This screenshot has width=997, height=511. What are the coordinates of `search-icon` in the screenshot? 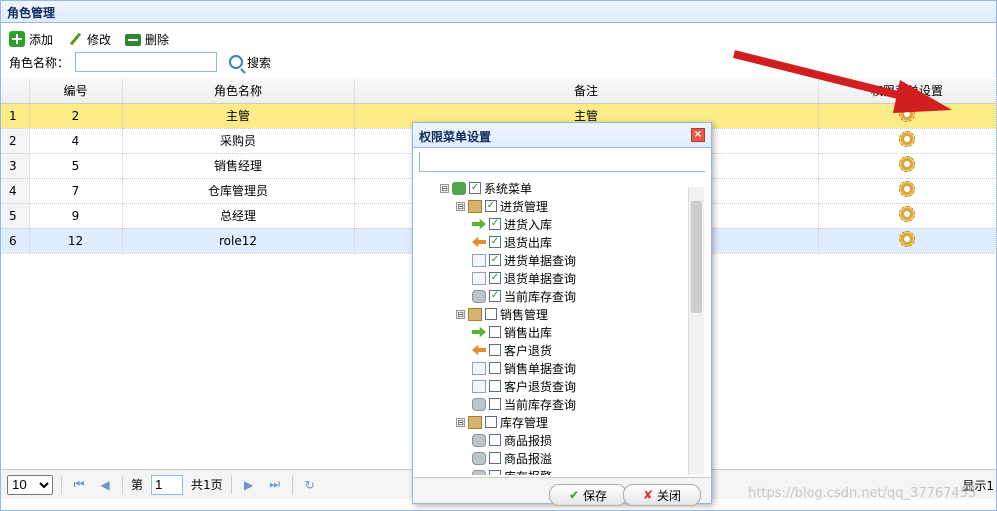 It's located at (236, 62).